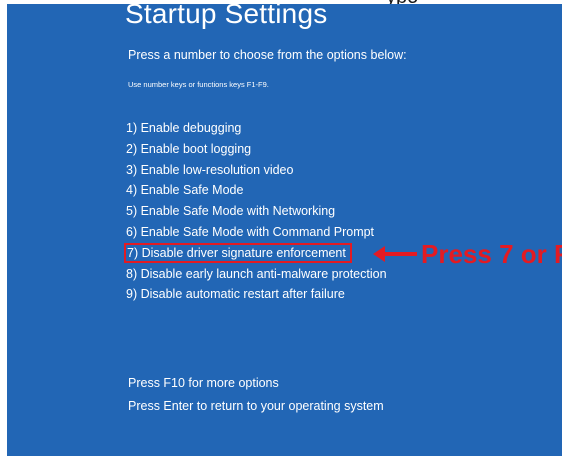 The height and width of the screenshot is (456, 562). Describe the element at coordinates (226, 16) in the screenshot. I see `page-title: Startup Settings` at that location.